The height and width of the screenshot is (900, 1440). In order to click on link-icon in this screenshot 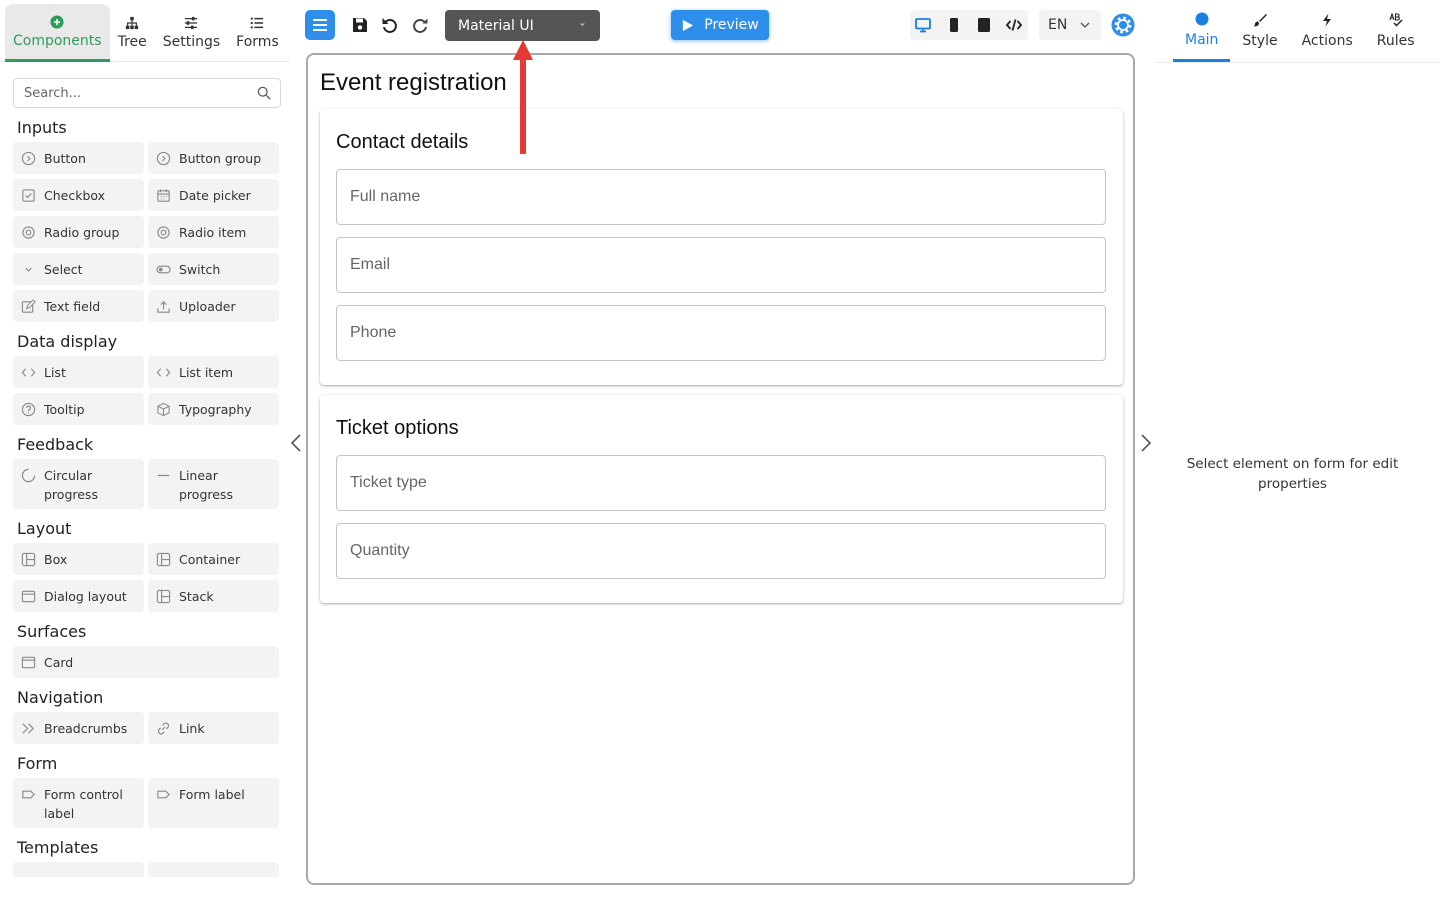, I will do `click(163, 728)`.